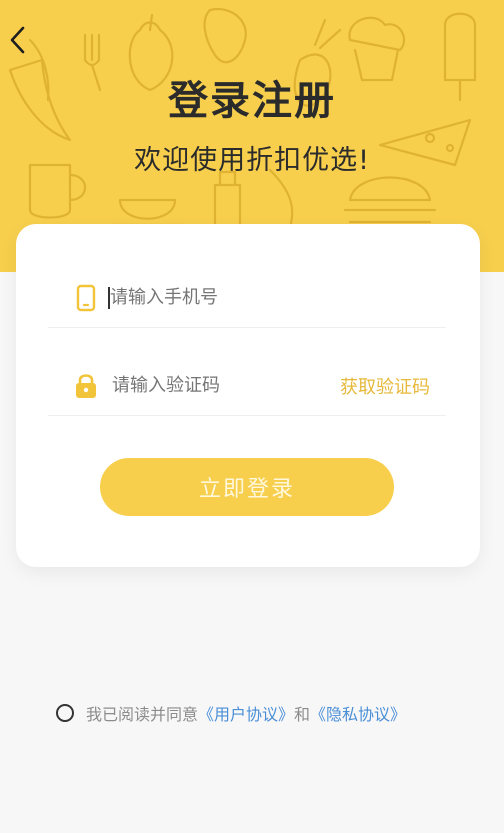  Describe the element at coordinates (385, 386) in the screenshot. I see `get-code-button: 获取验证码` at that location.